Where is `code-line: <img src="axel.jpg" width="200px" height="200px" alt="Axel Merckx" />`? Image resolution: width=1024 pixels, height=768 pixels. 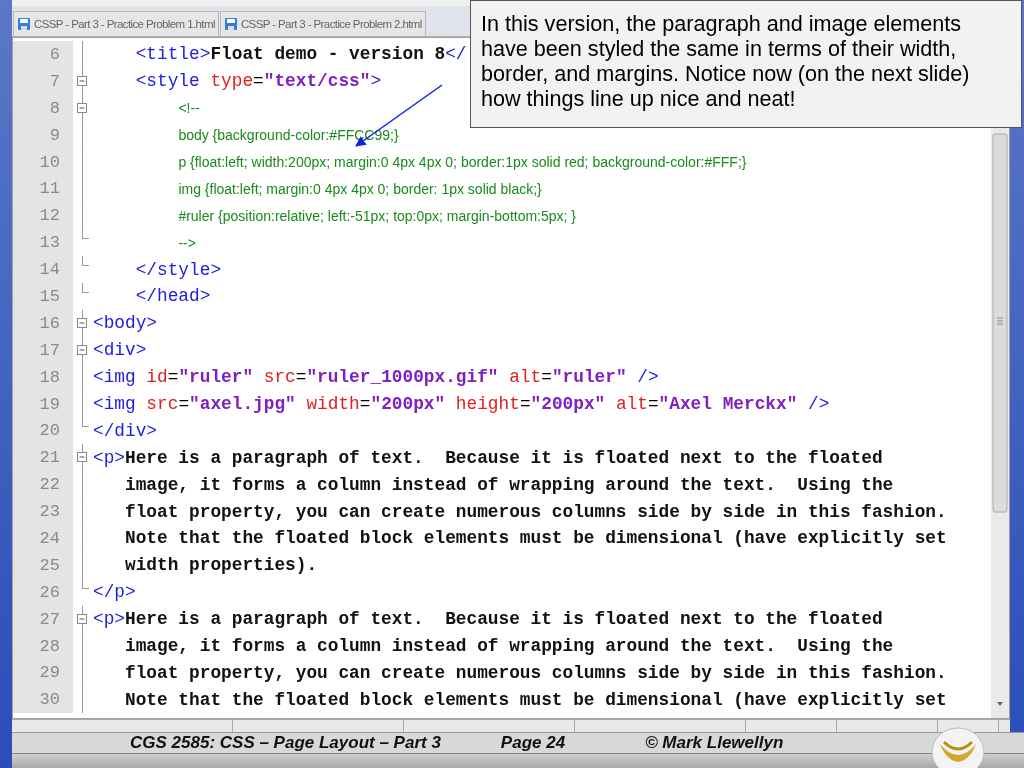
code-line: <img src="axel.jpg" width="200px" height="200px" alt="Axel Merckx" /> is located at coordinates (461, 404).